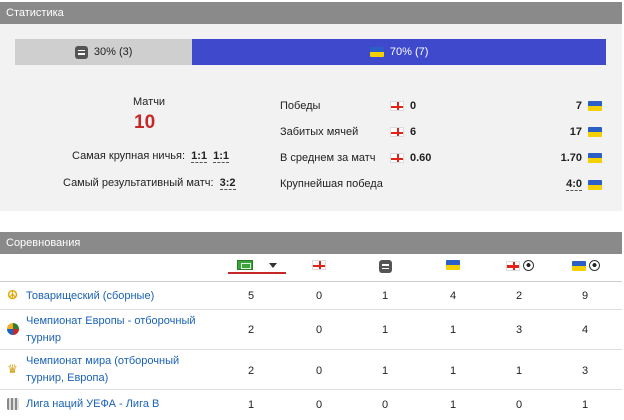  I want to click on sort-desc-icon, so click(273, 265).